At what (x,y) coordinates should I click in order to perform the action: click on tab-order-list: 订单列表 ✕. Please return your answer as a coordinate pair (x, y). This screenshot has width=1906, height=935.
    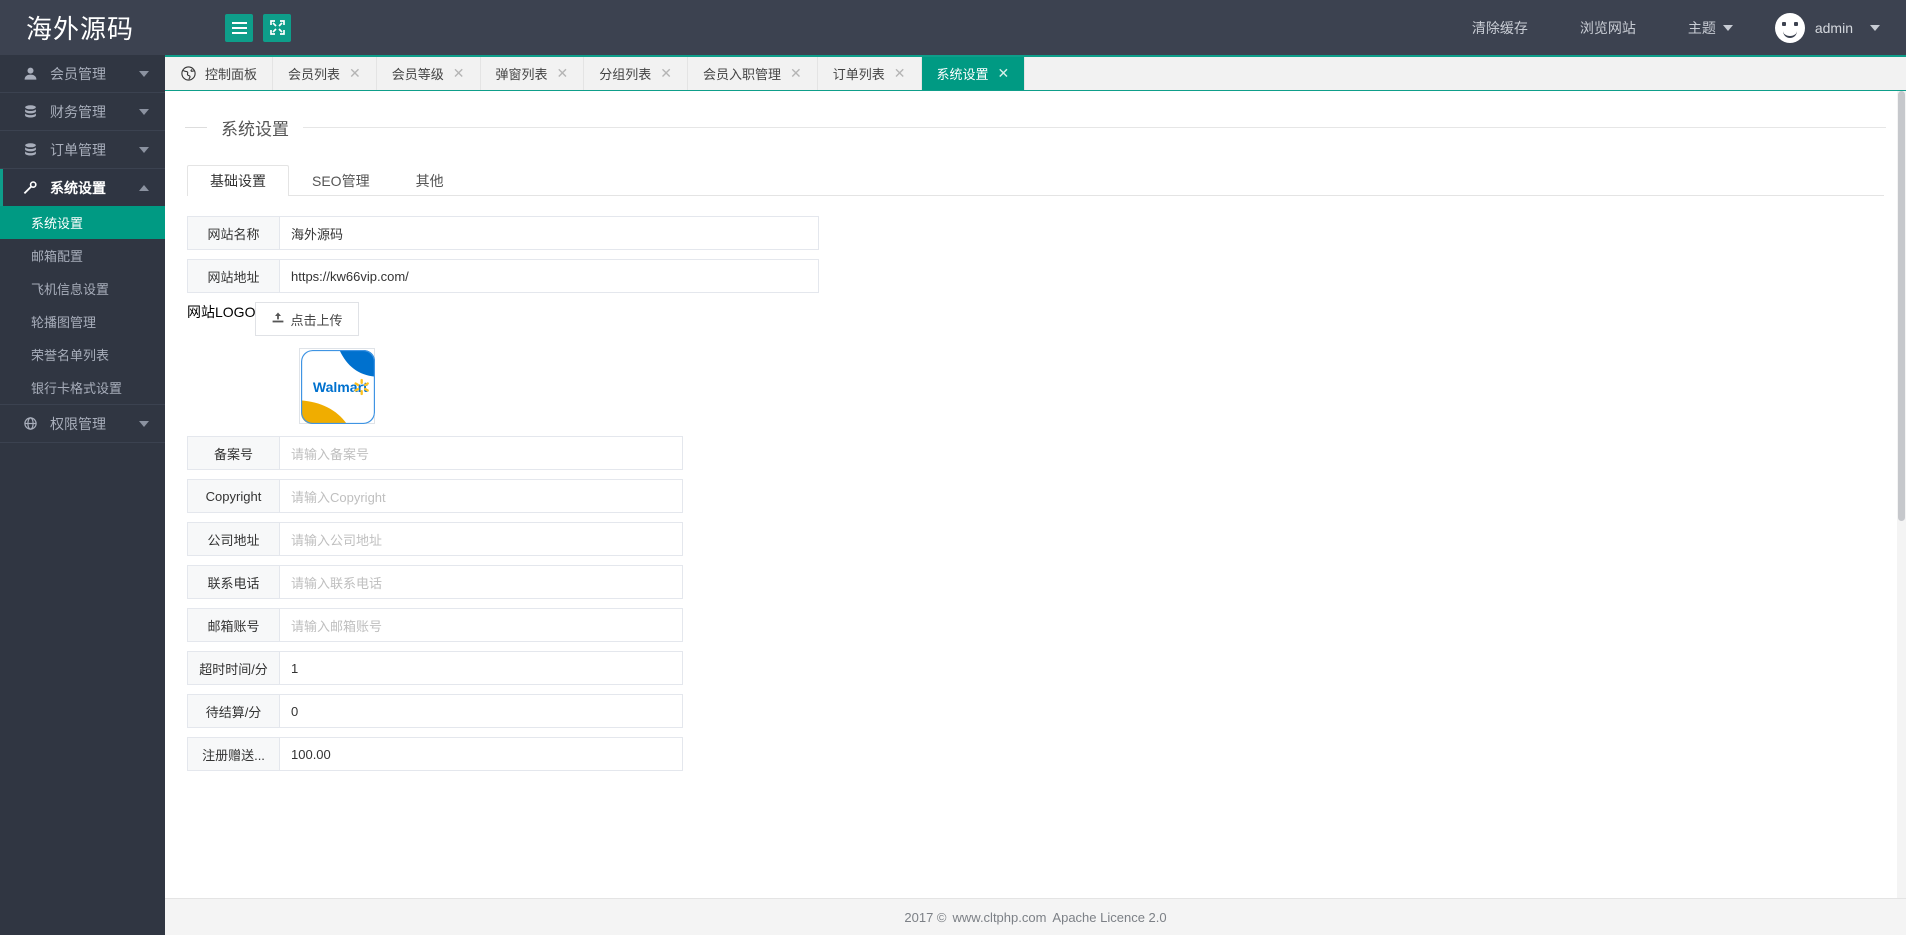
    Looking at the image, I should click on (869, 73).